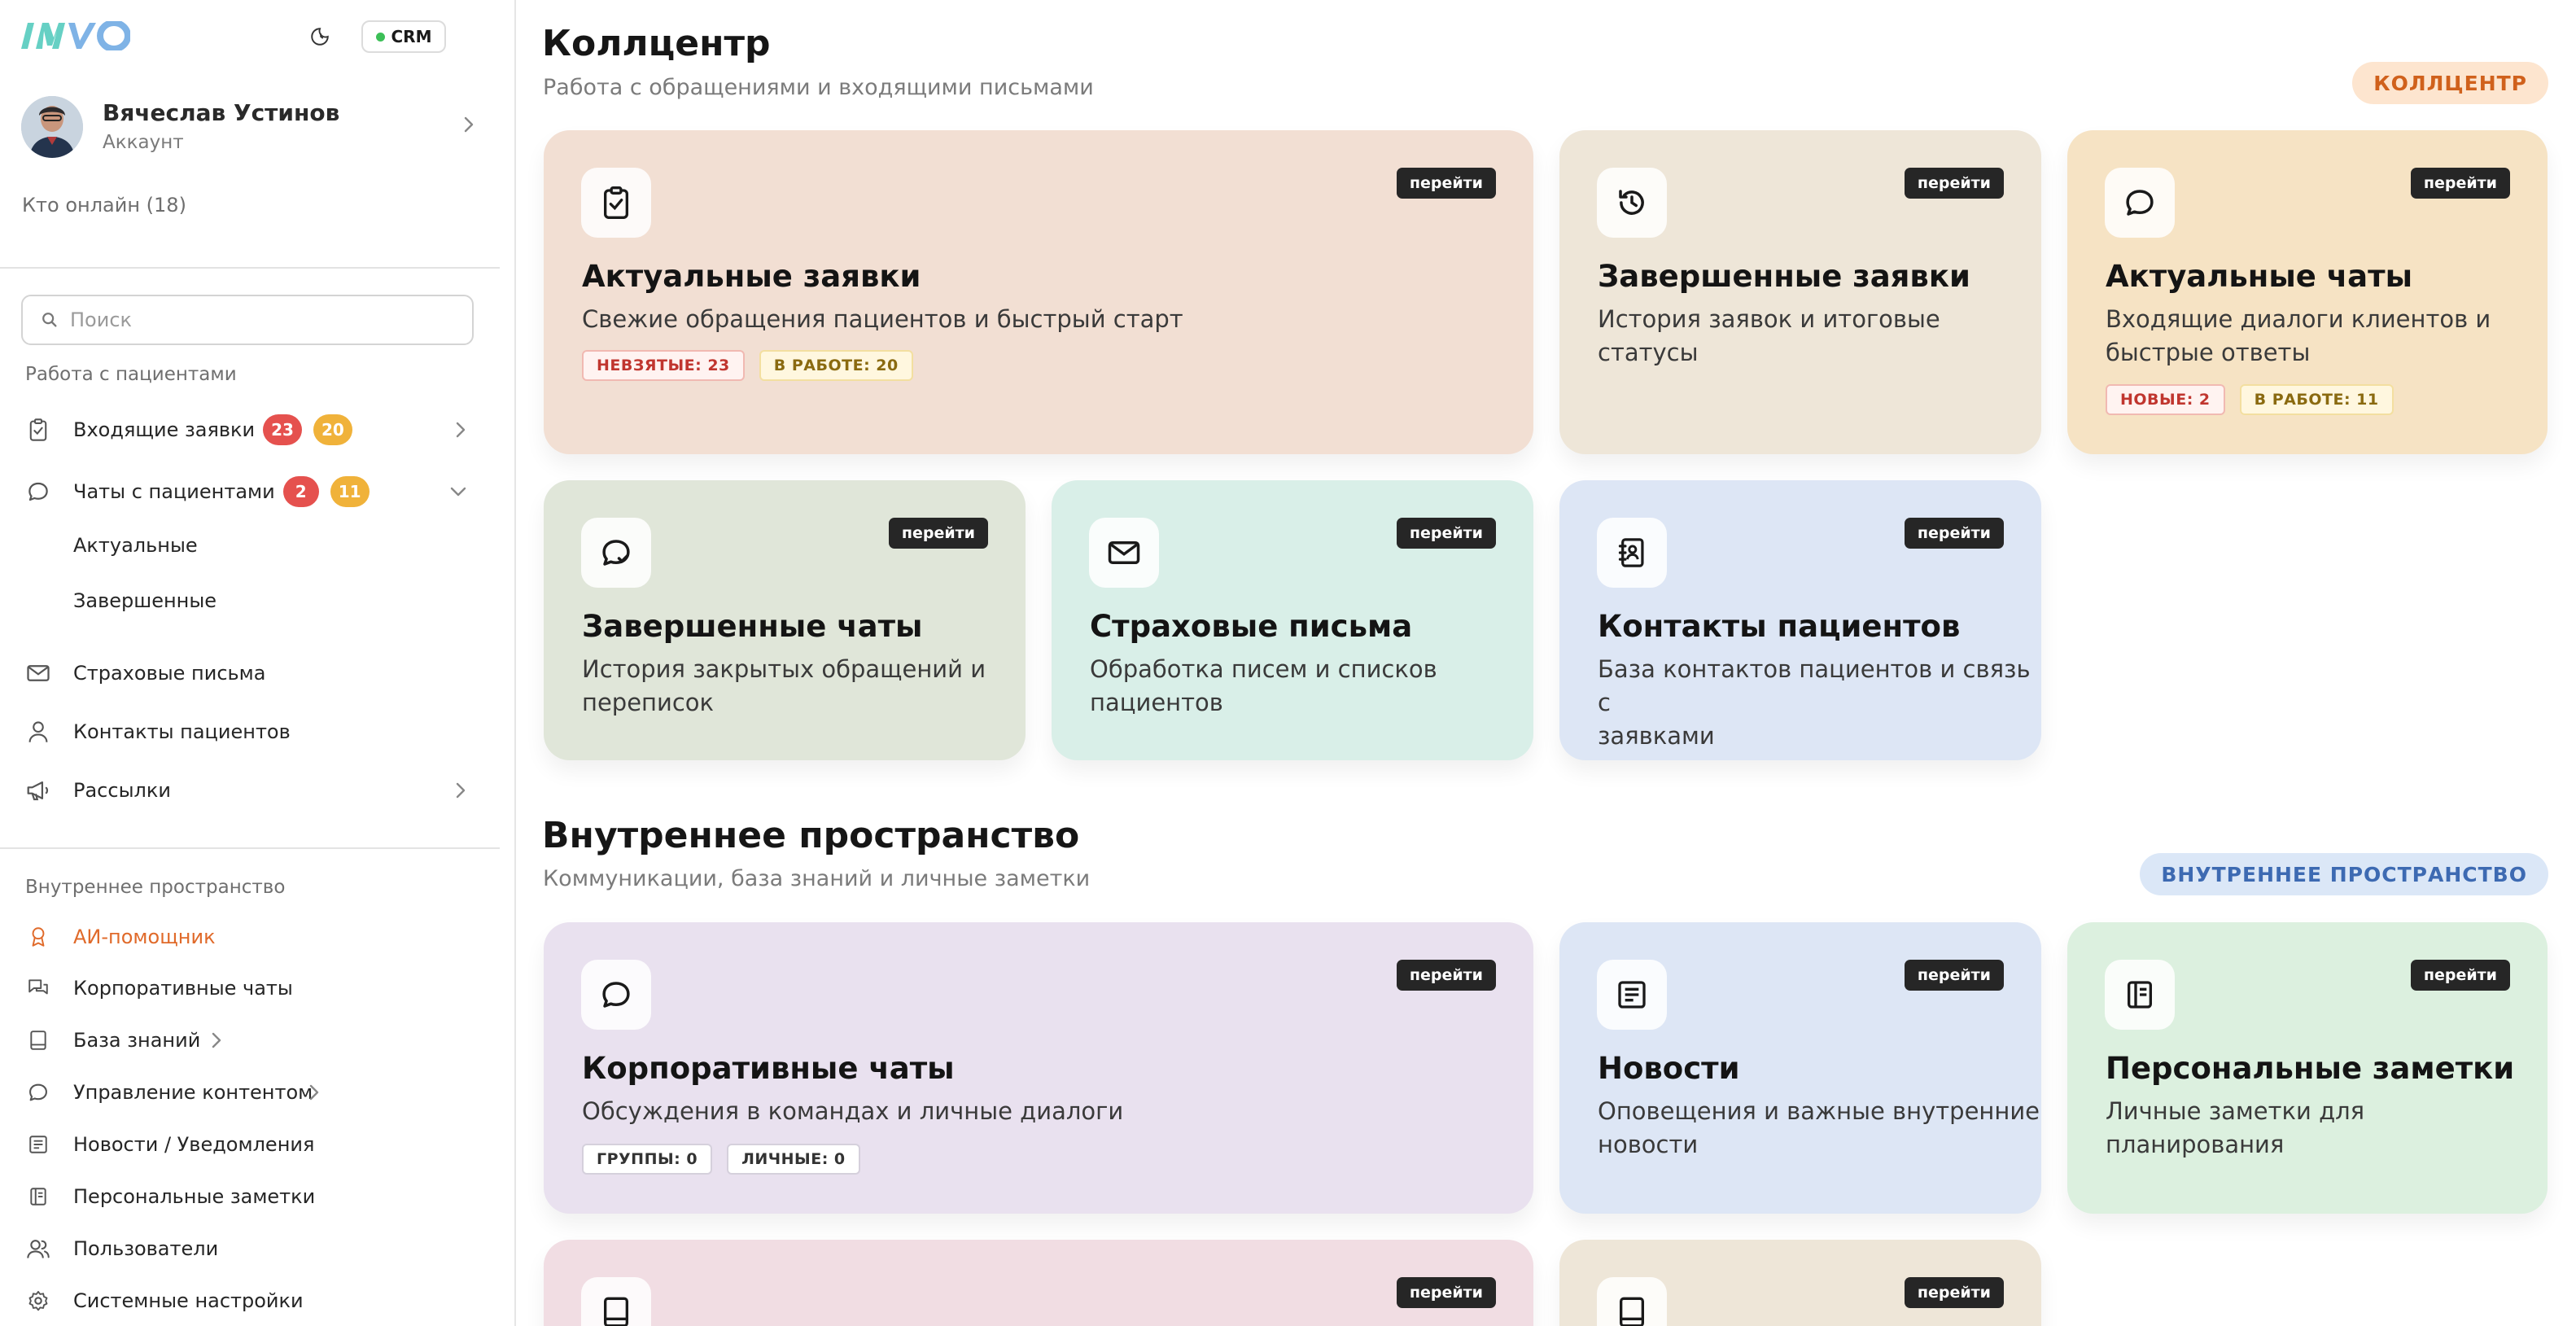  What do you see at coordinates (1251, 627) in the screenshot?
I see `card-title: Страховые письма` at bounding box center [1251, 627].